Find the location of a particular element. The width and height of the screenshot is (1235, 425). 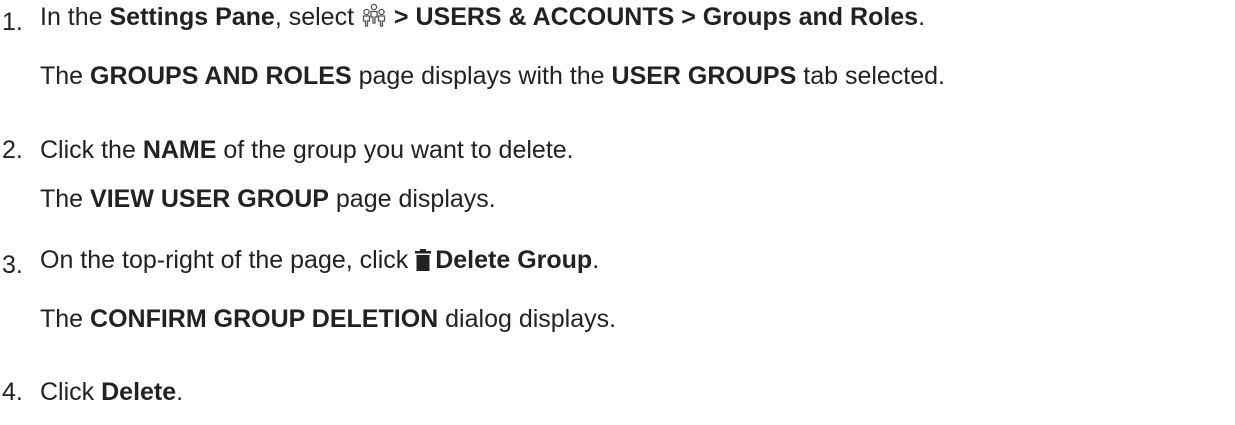

step-number: 3. is located at coordinates (12, 265).